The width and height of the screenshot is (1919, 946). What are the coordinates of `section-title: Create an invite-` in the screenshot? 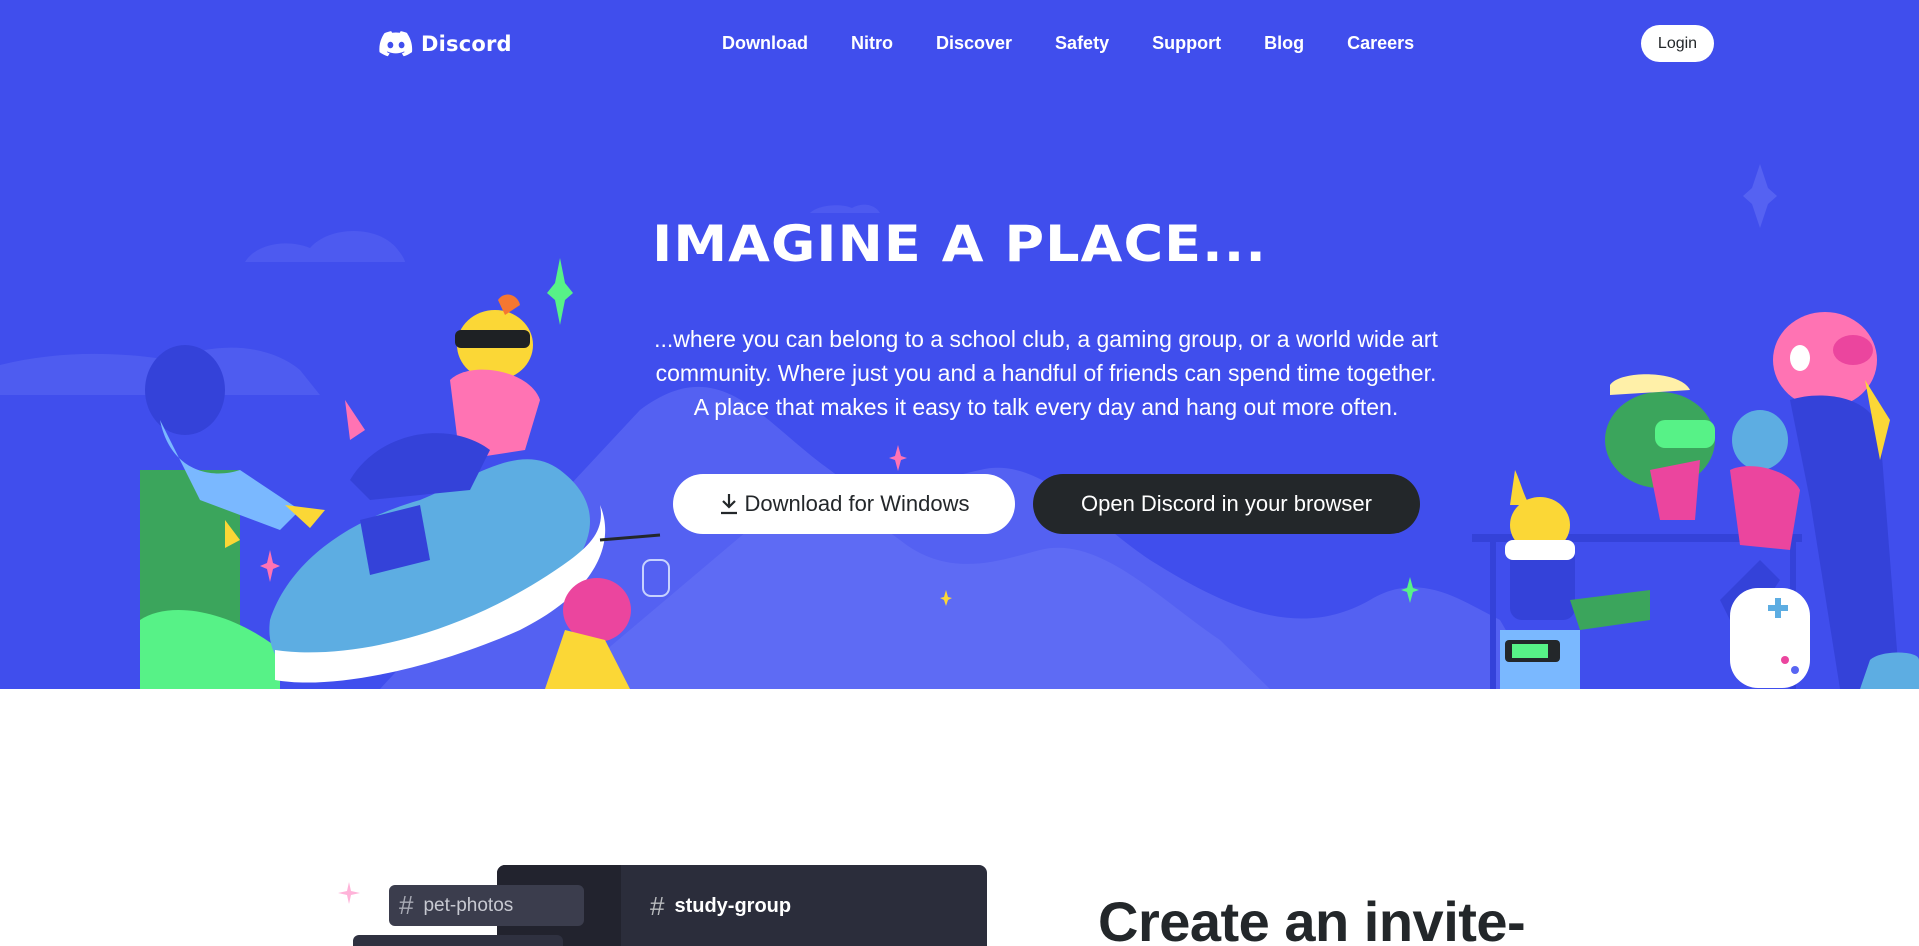 It's located at (1312, 918).